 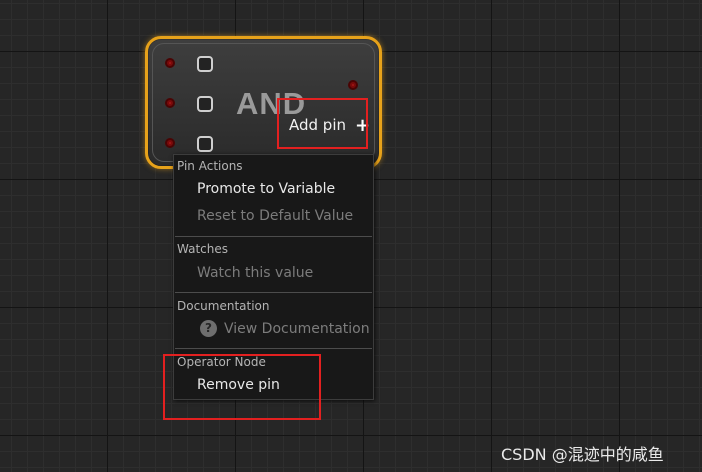 I want to click on input-pin-c-checkbox, so click(x=205, y=144).